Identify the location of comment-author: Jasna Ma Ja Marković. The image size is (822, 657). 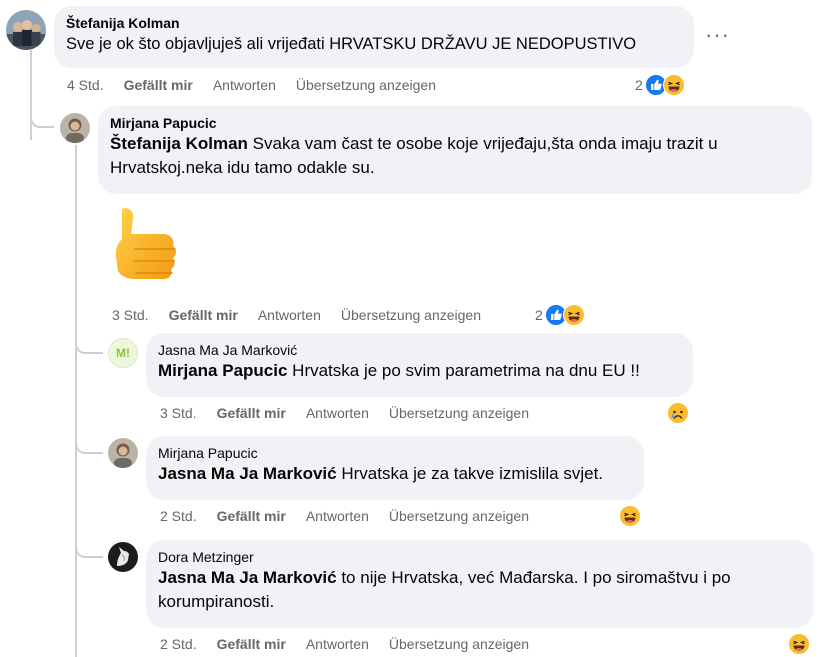
(419, 350).